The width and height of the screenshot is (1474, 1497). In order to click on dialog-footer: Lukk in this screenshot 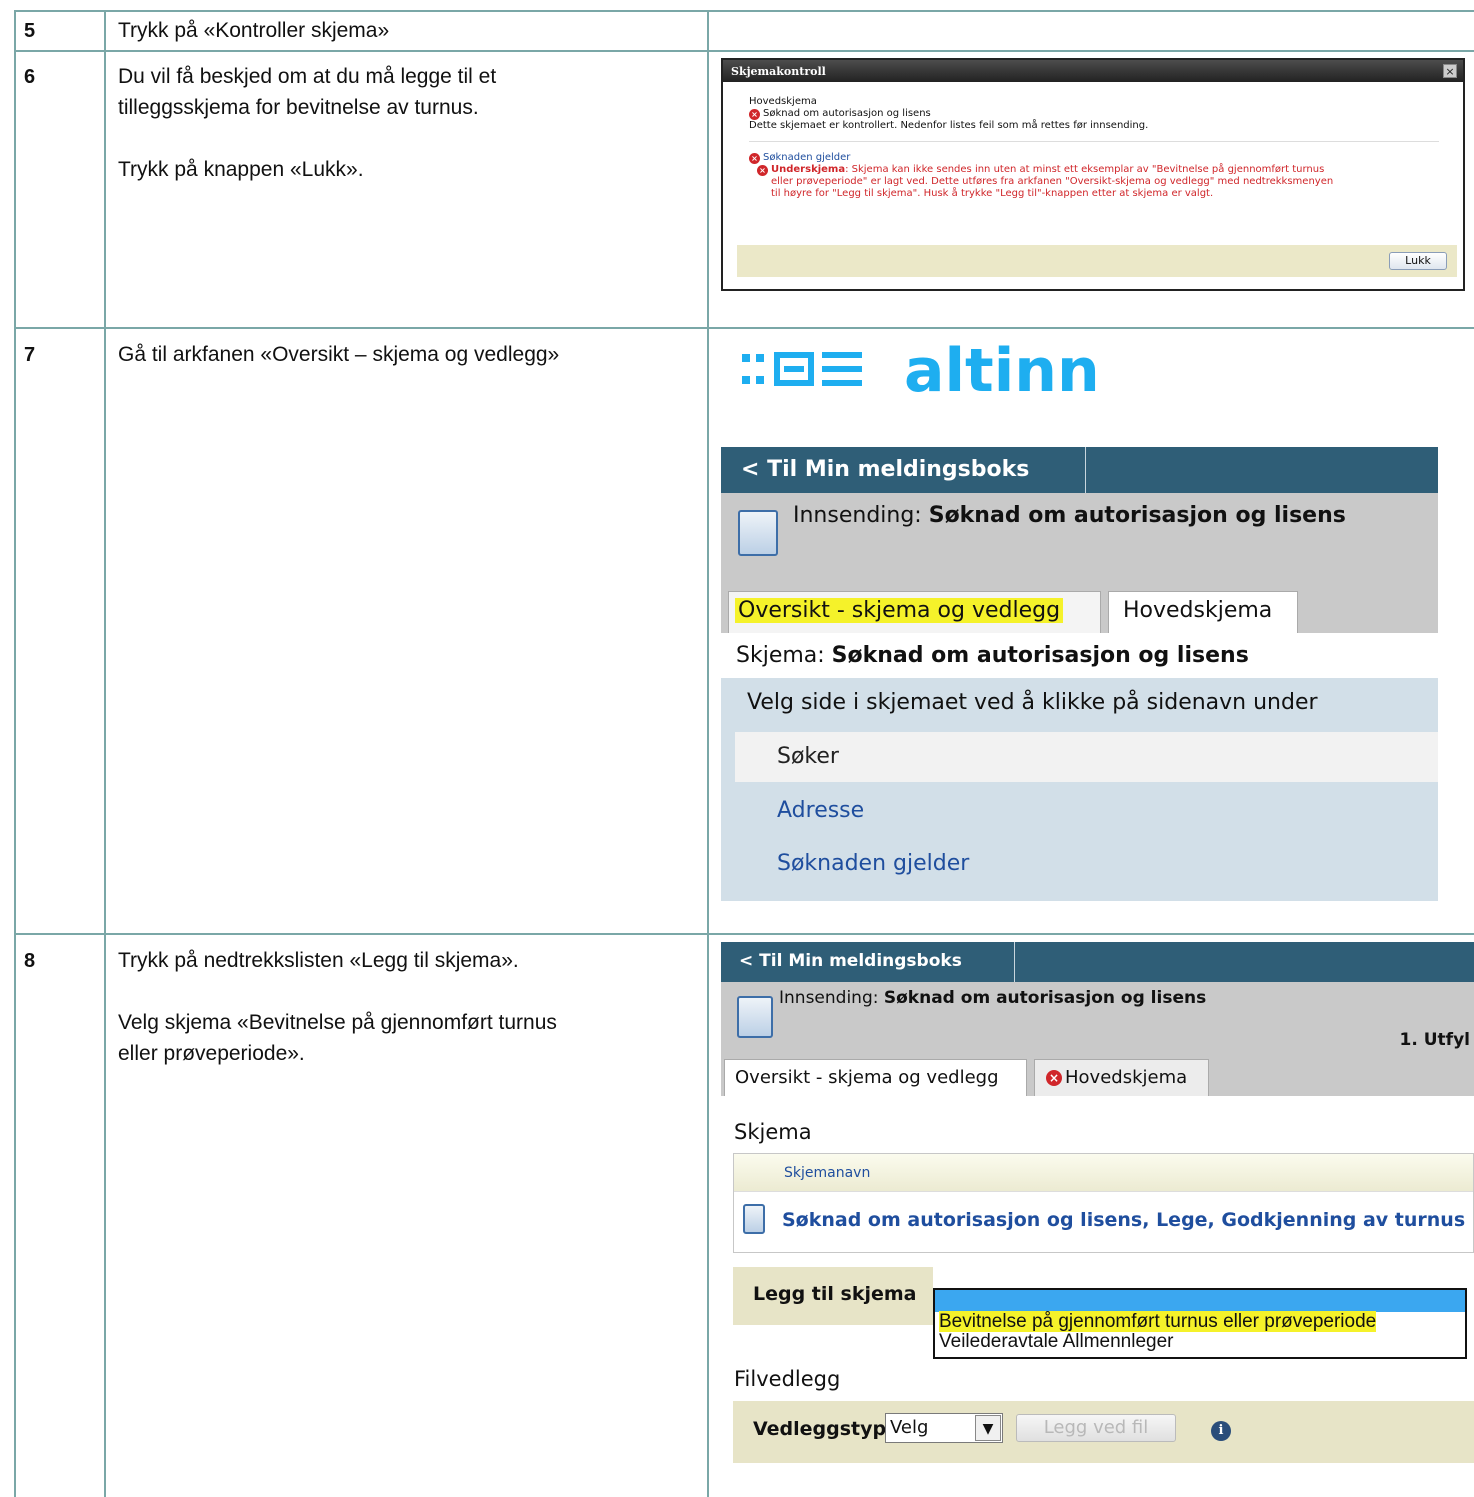, I will do `click(1097, 261)`.